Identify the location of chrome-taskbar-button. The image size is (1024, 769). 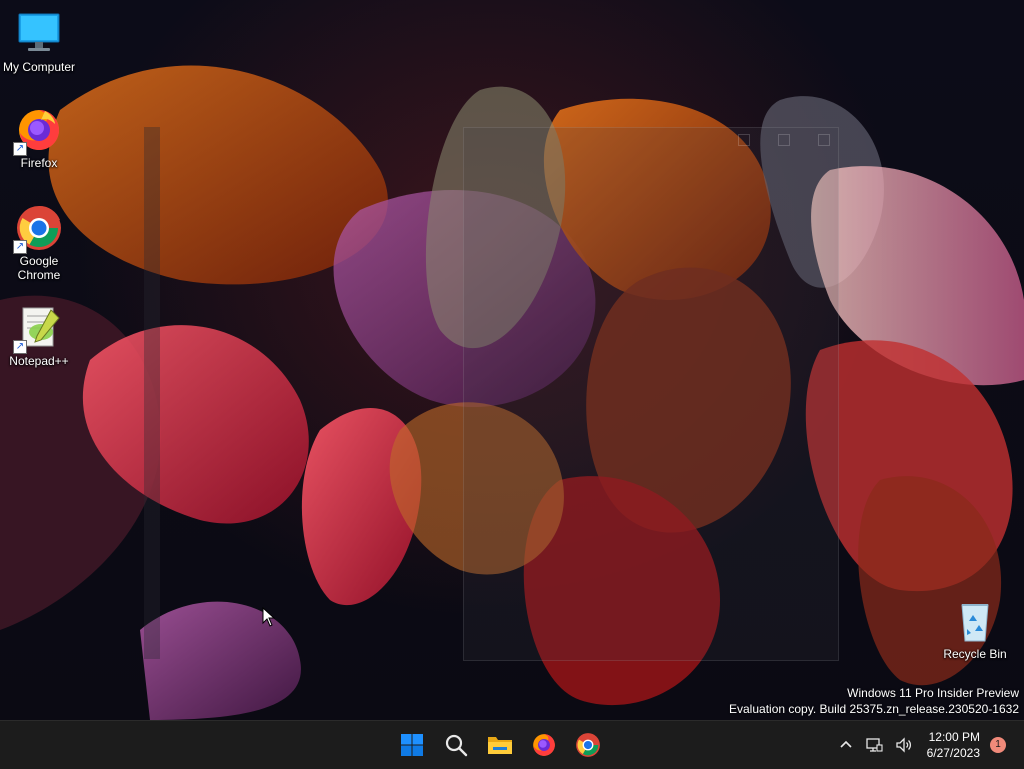
(588, 745).